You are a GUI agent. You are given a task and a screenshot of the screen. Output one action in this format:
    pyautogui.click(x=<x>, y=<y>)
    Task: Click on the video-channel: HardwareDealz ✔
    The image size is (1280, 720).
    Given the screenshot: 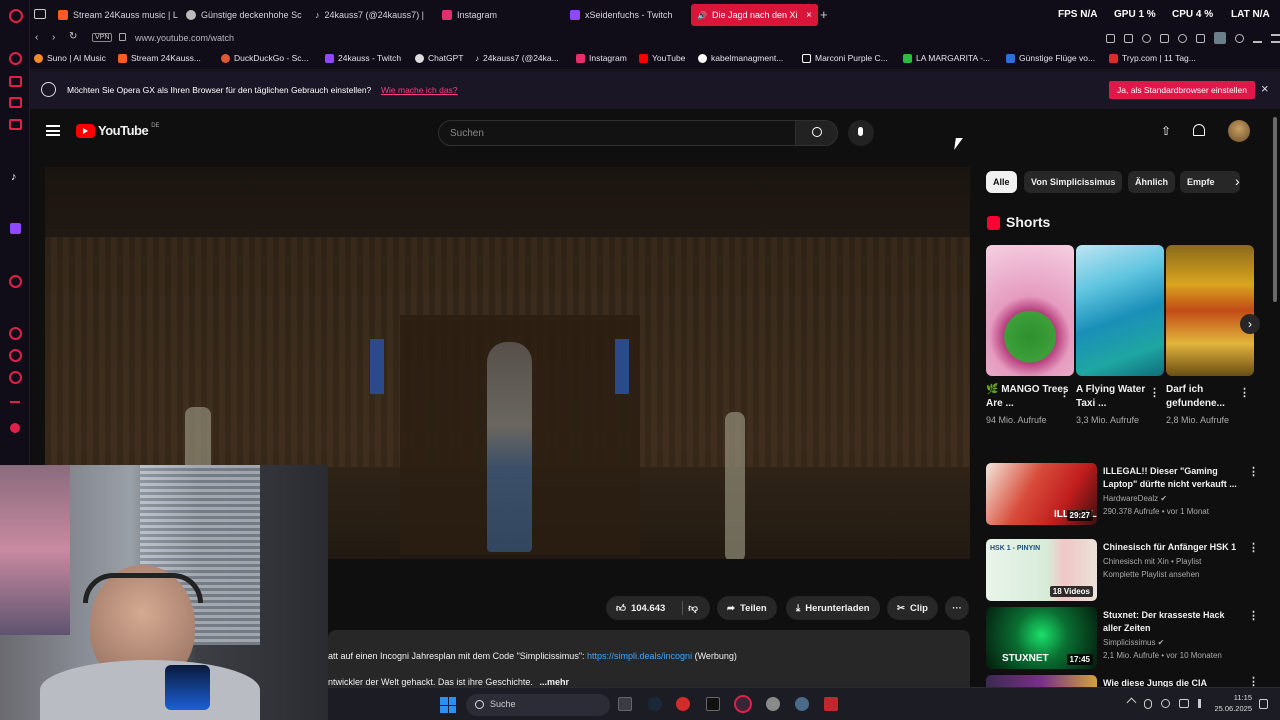 What is the action you would take?
    pyautogui.click(x=1135, y=498)
    